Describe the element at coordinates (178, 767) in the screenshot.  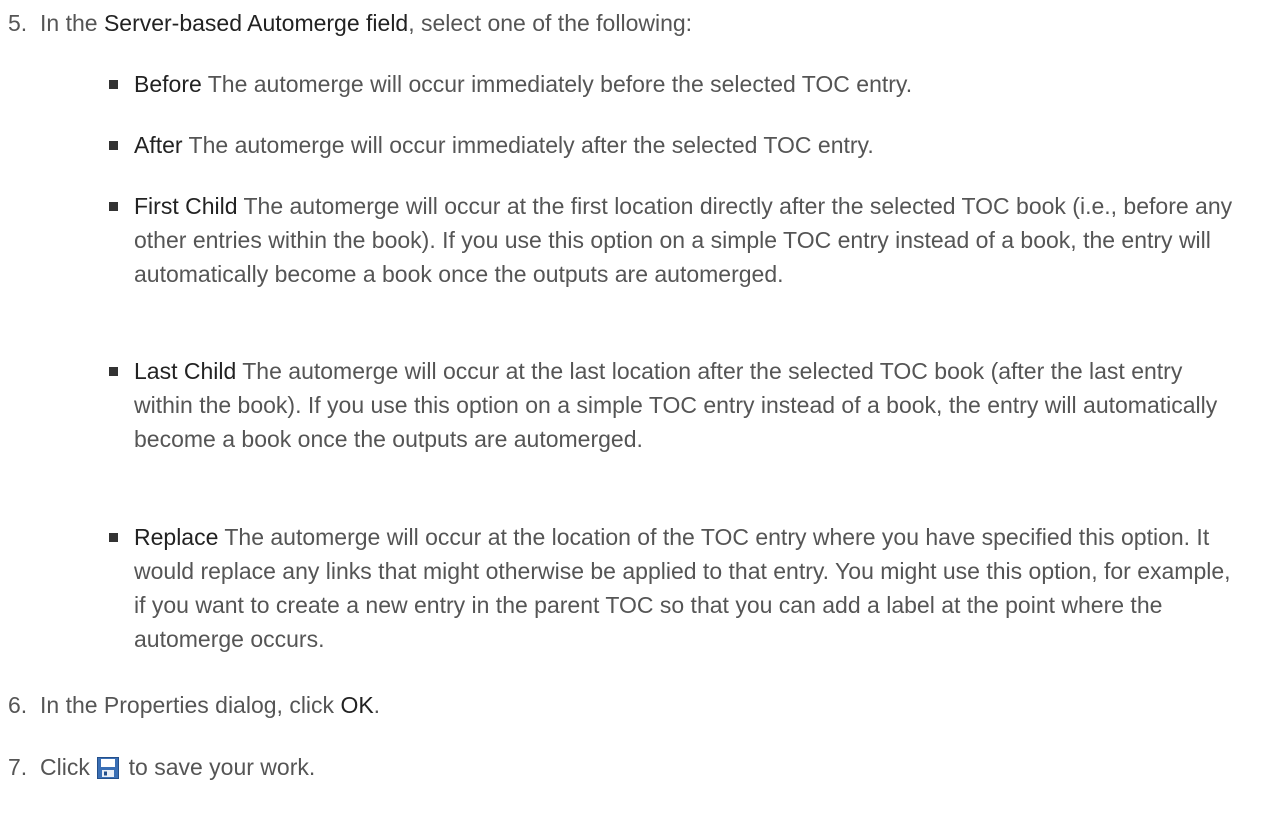
I see `step-text: Click to save your work.` at that location.